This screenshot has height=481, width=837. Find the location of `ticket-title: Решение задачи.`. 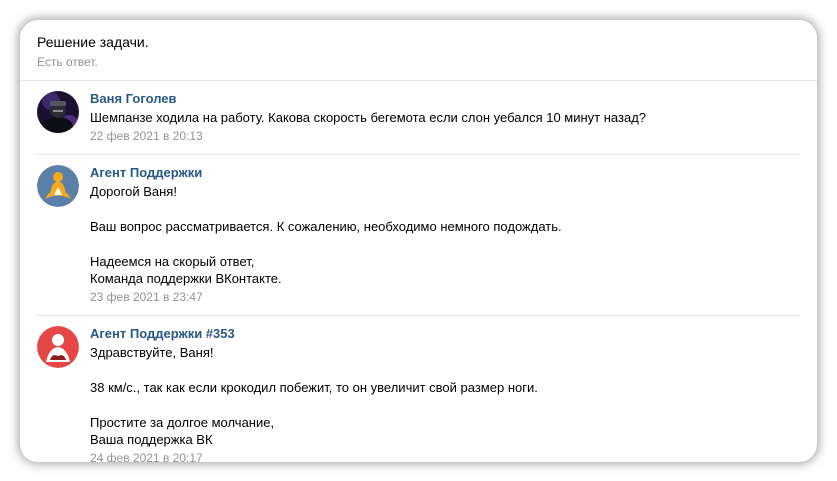

ticket-title: Решение задачи. is located at coordinates (93, 42).